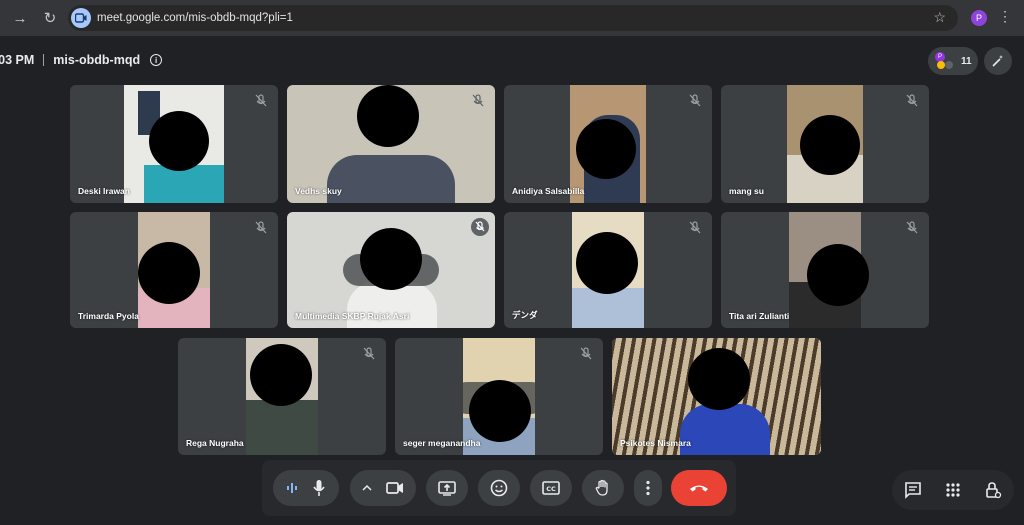  What do you see at coordinates (367, 488) in the screenshot?
I see `chevron-up-icon` at bounding box center [367, 488].